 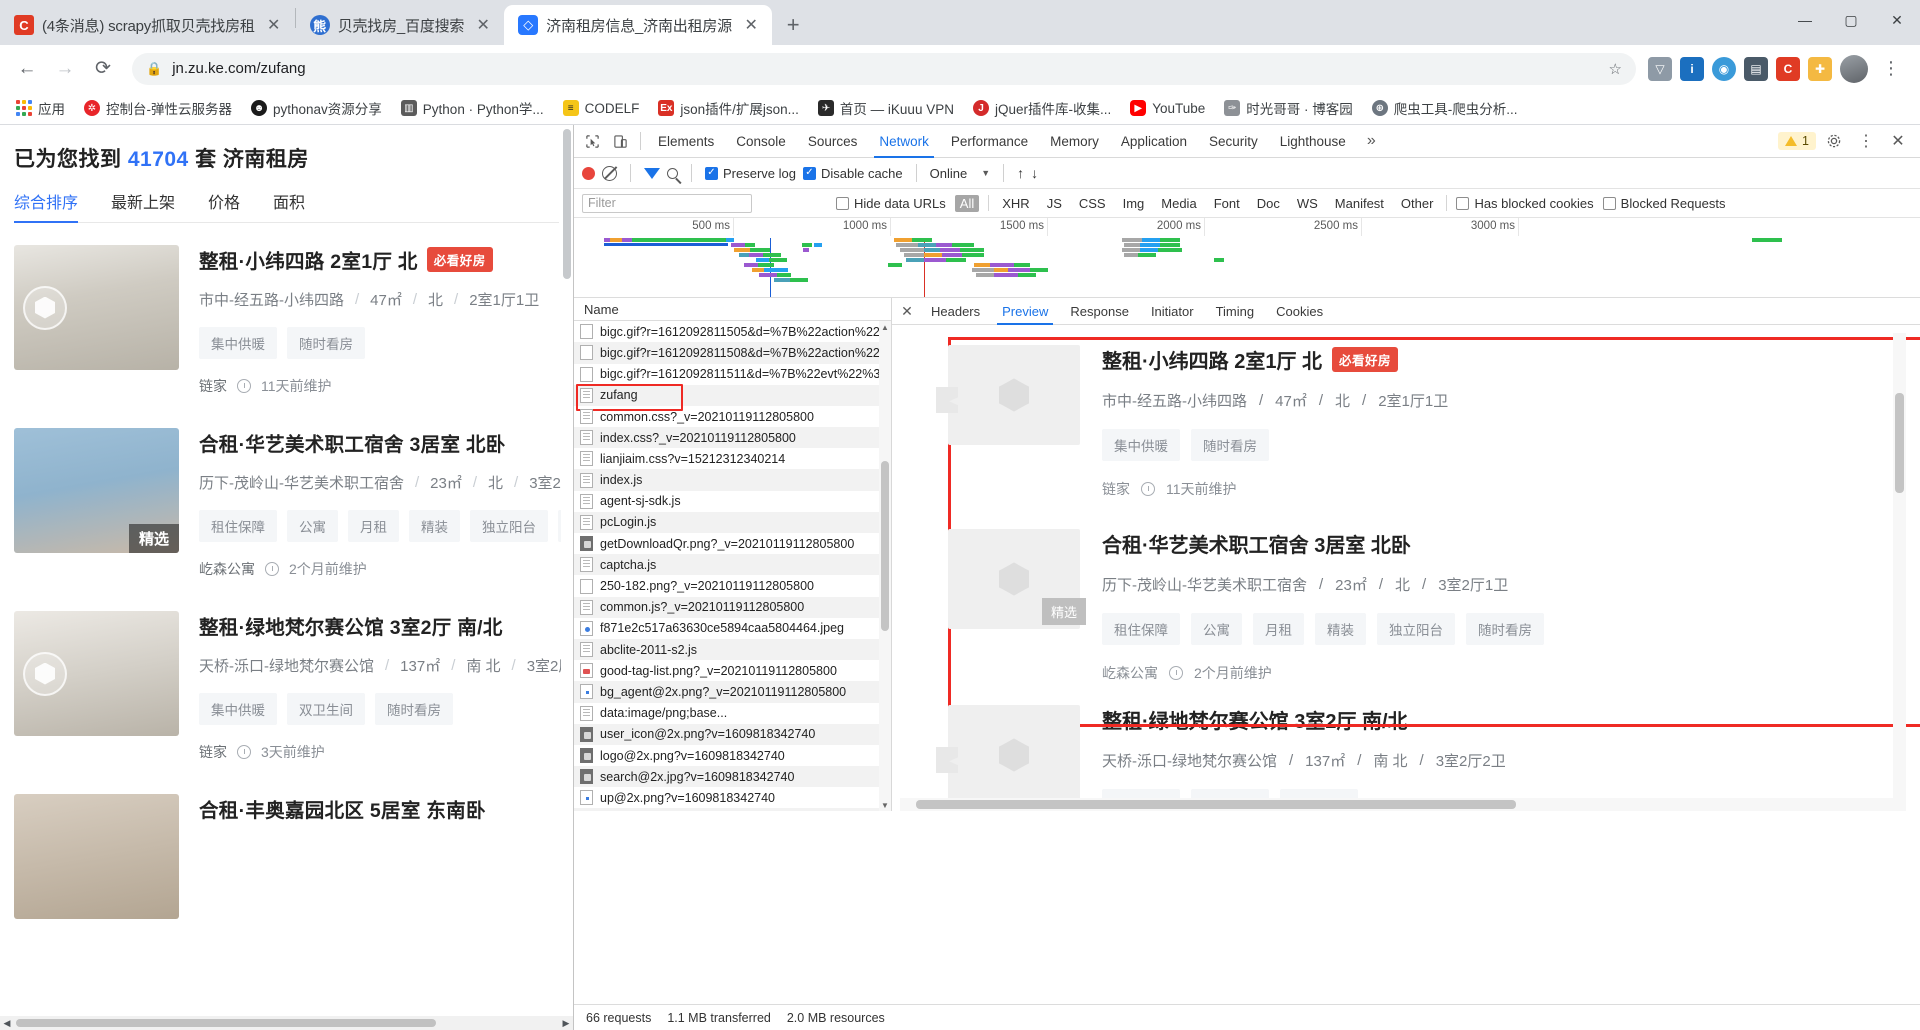 I want to click on filter-type-all: All, so click(x=967, y=203).